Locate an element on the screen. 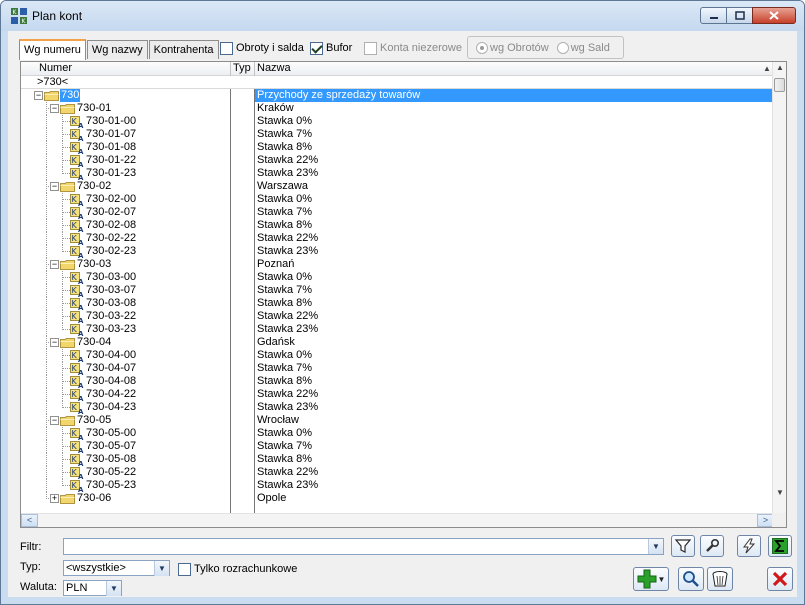 This screenshot has width=805, height=605. column-nazwa: Nazwa is located at coordinates (274, 69).